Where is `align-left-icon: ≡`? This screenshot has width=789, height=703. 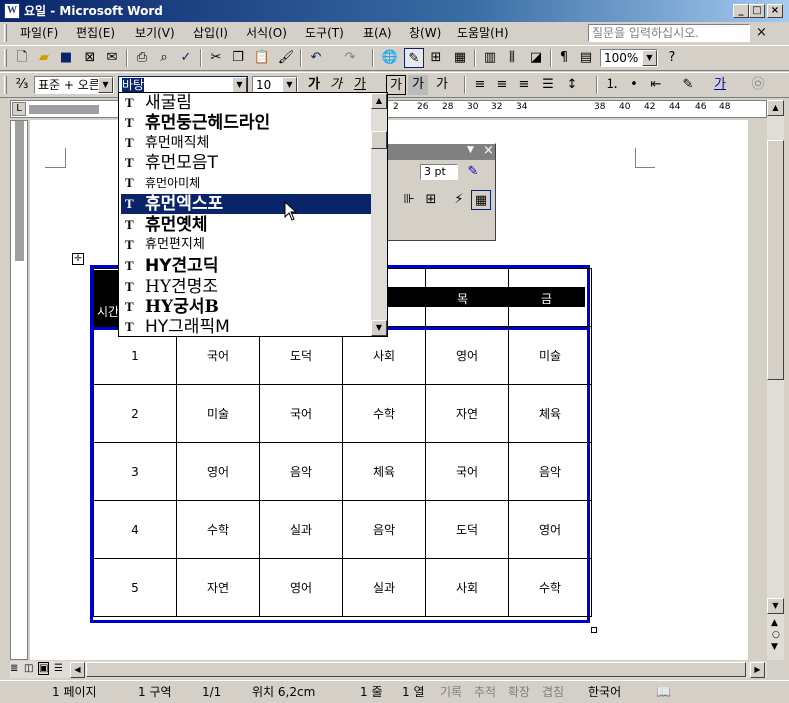 align-left-icon: ≡ is located at coordinates (480, 85).